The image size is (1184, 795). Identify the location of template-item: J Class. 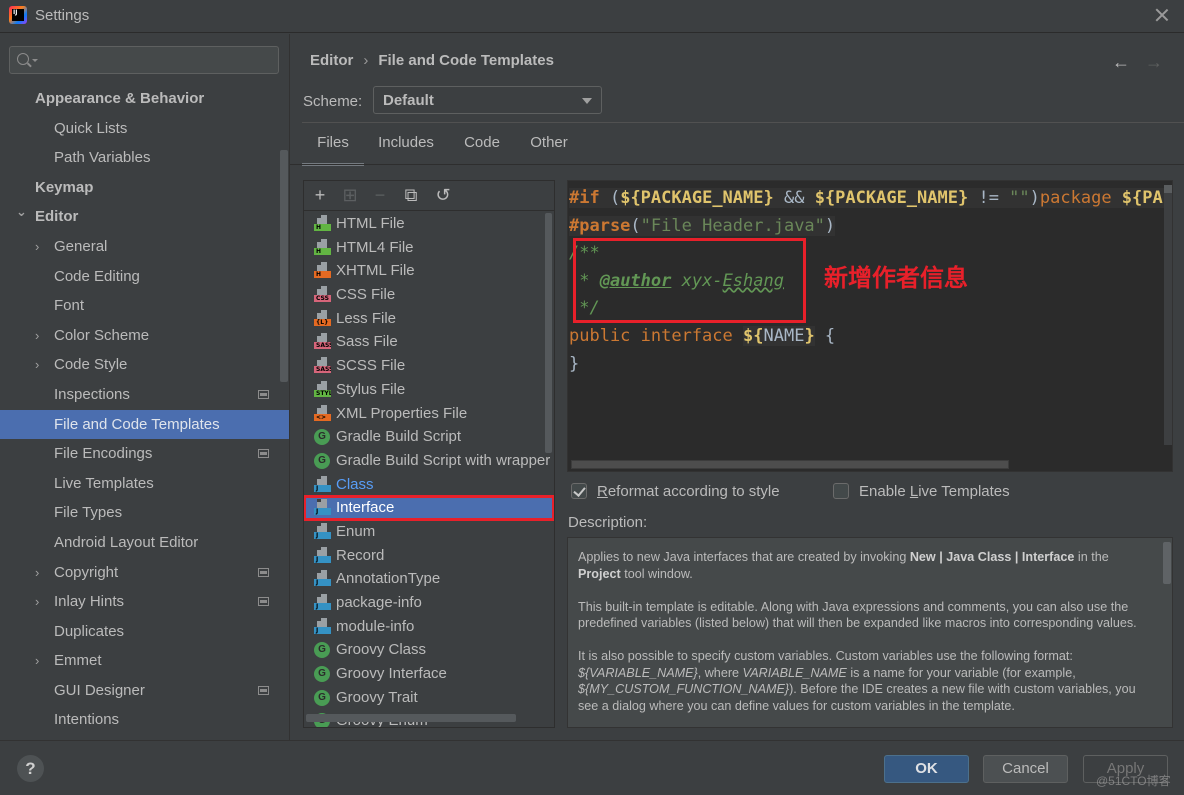
(429, 485).